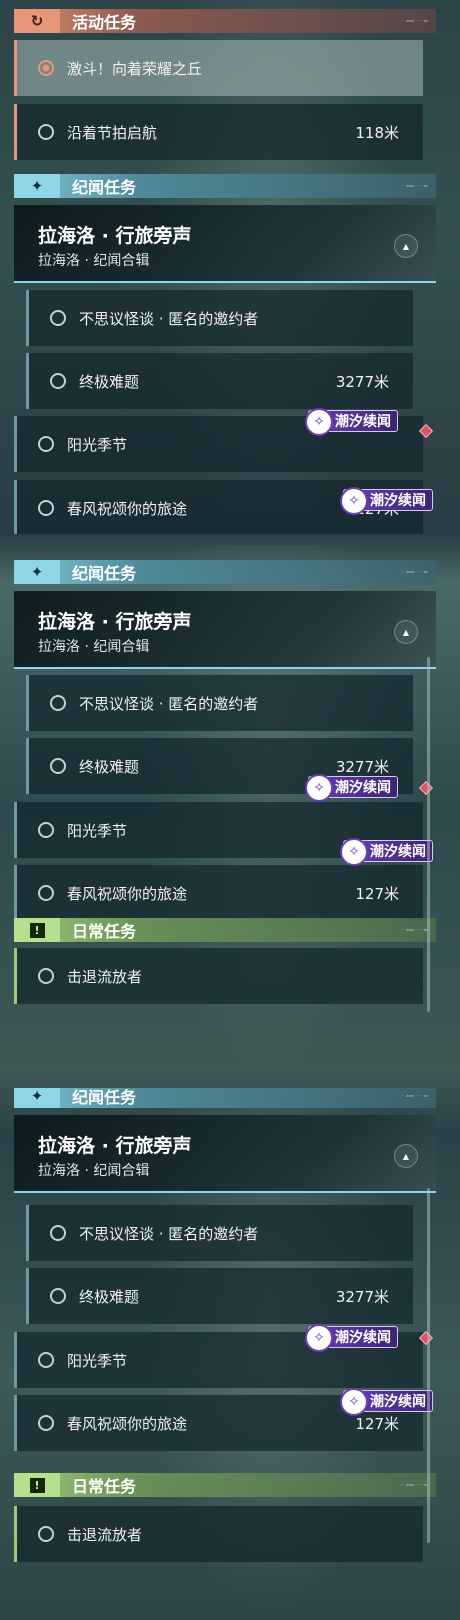 The height and width of the screenshot is (1620, 460). Describe the element at coordinates (218, 132) in the screenshot. I see `quest-item: 沿着节拍启航 118米` at that location.